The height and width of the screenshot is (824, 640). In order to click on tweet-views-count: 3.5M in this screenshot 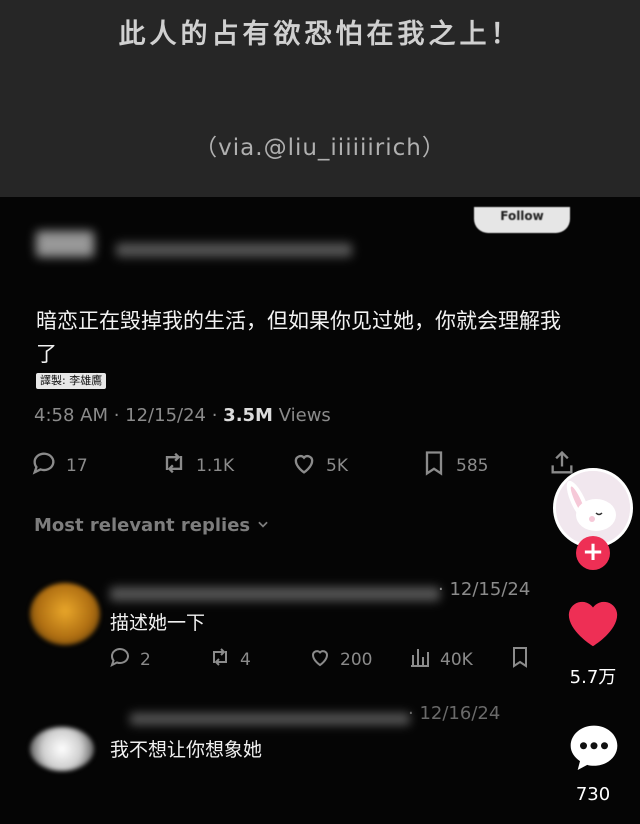, I will do `click(248, 415)`.